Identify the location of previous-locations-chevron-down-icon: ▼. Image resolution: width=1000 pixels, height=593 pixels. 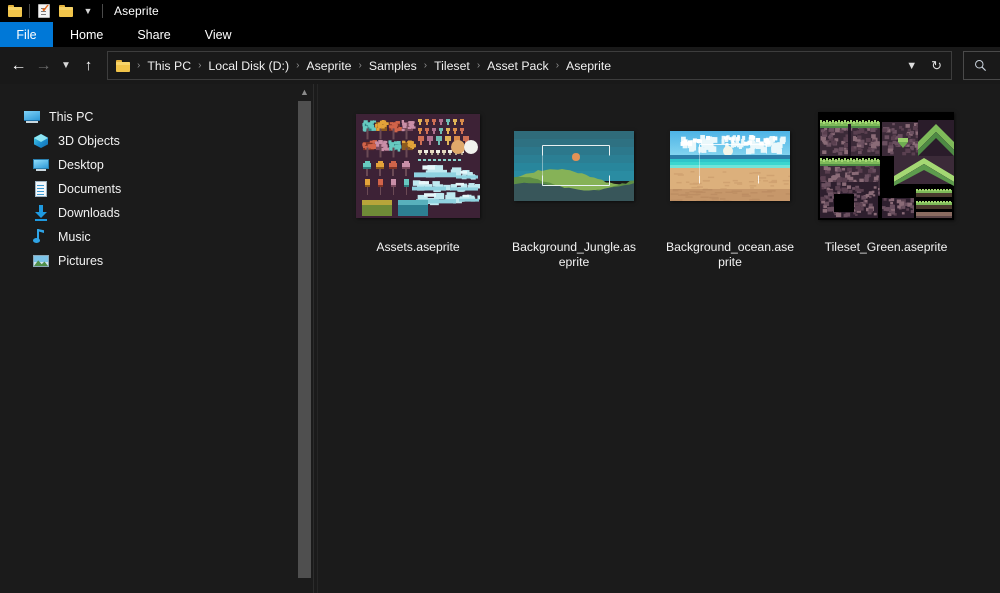
(911, 66).